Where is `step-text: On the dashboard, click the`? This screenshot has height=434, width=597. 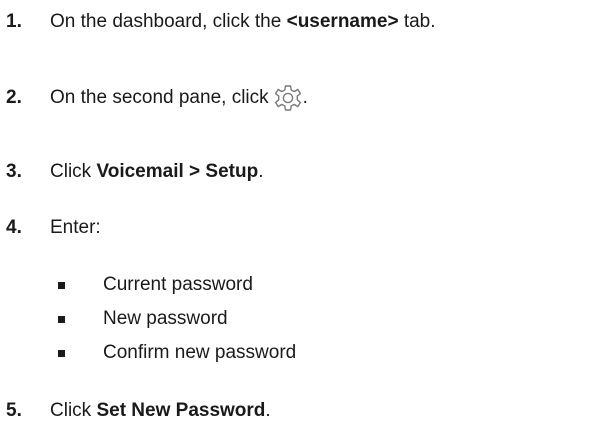 step-text: On the dashboard, click the is located at coordinates (168, 21).